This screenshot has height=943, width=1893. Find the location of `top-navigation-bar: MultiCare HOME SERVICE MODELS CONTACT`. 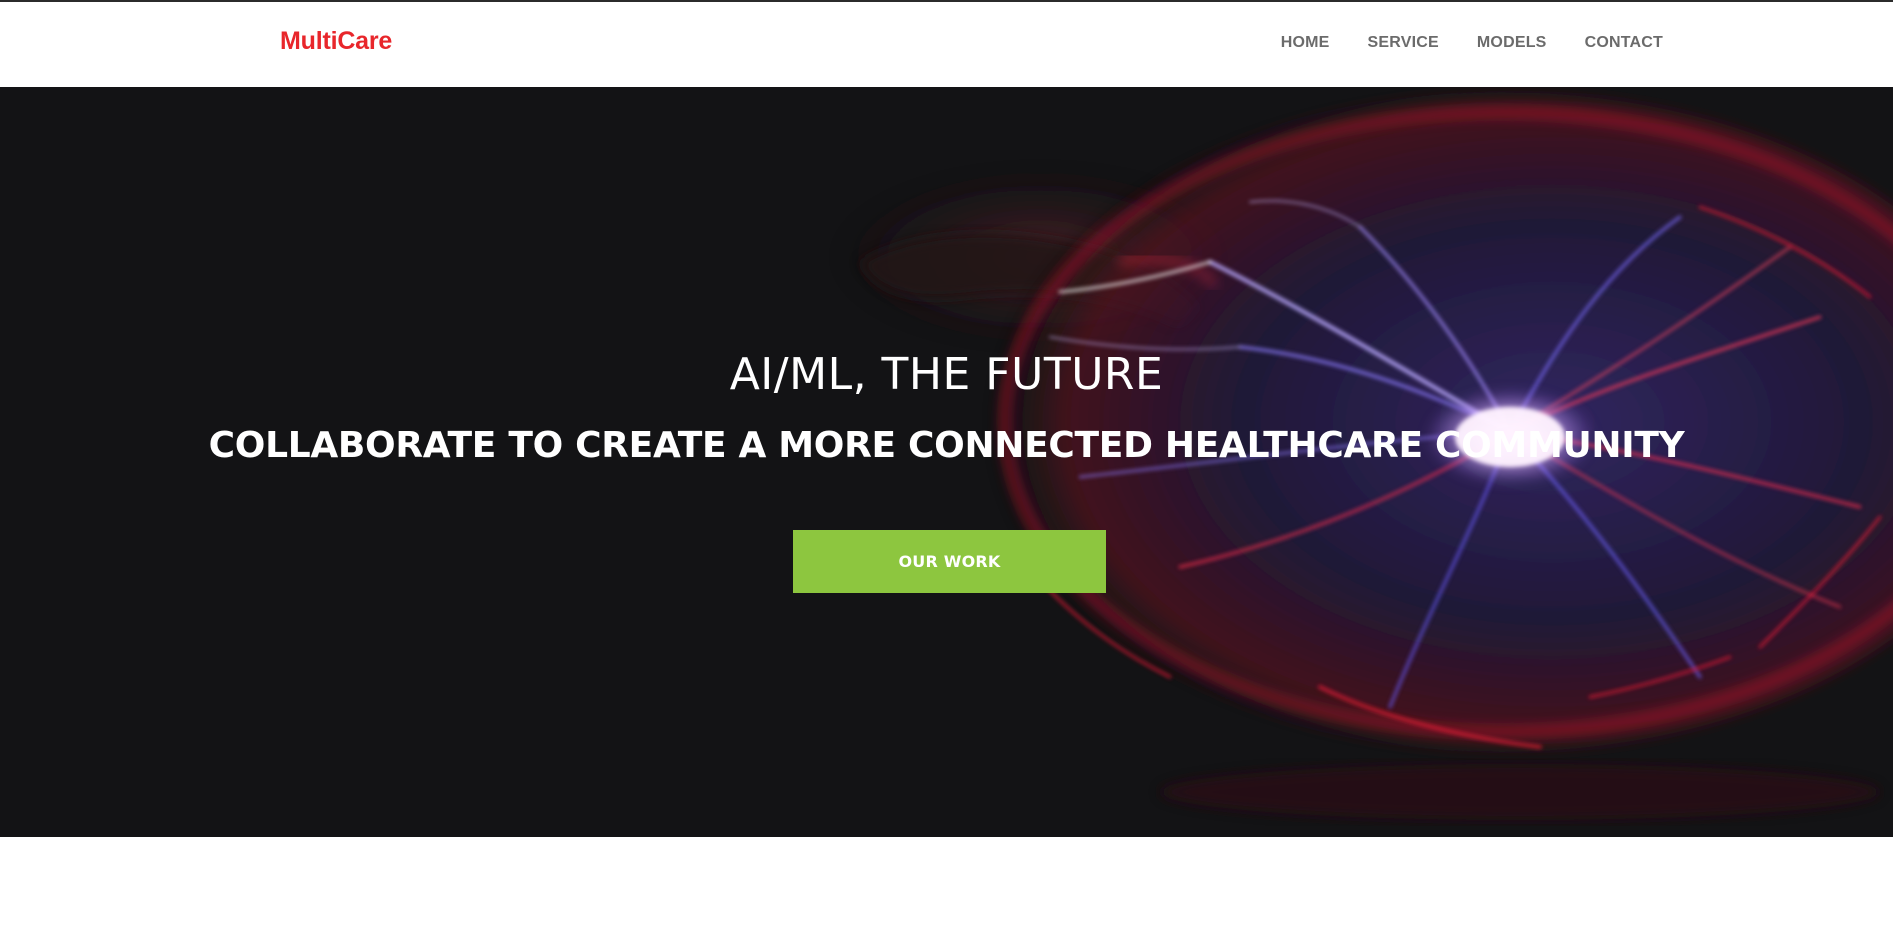

top-navigation-bar: MultiCare HOME SERVICE MODELS CONTACT is located at coordinates (946, 43).